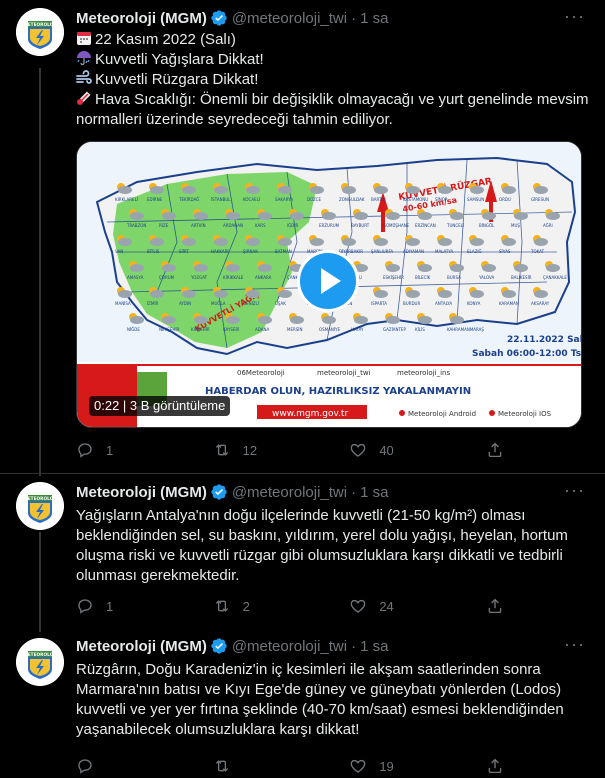 This screenshot has height=778, width=605. I want to click on city-label: ZONGULDAK, so click(352, 199).